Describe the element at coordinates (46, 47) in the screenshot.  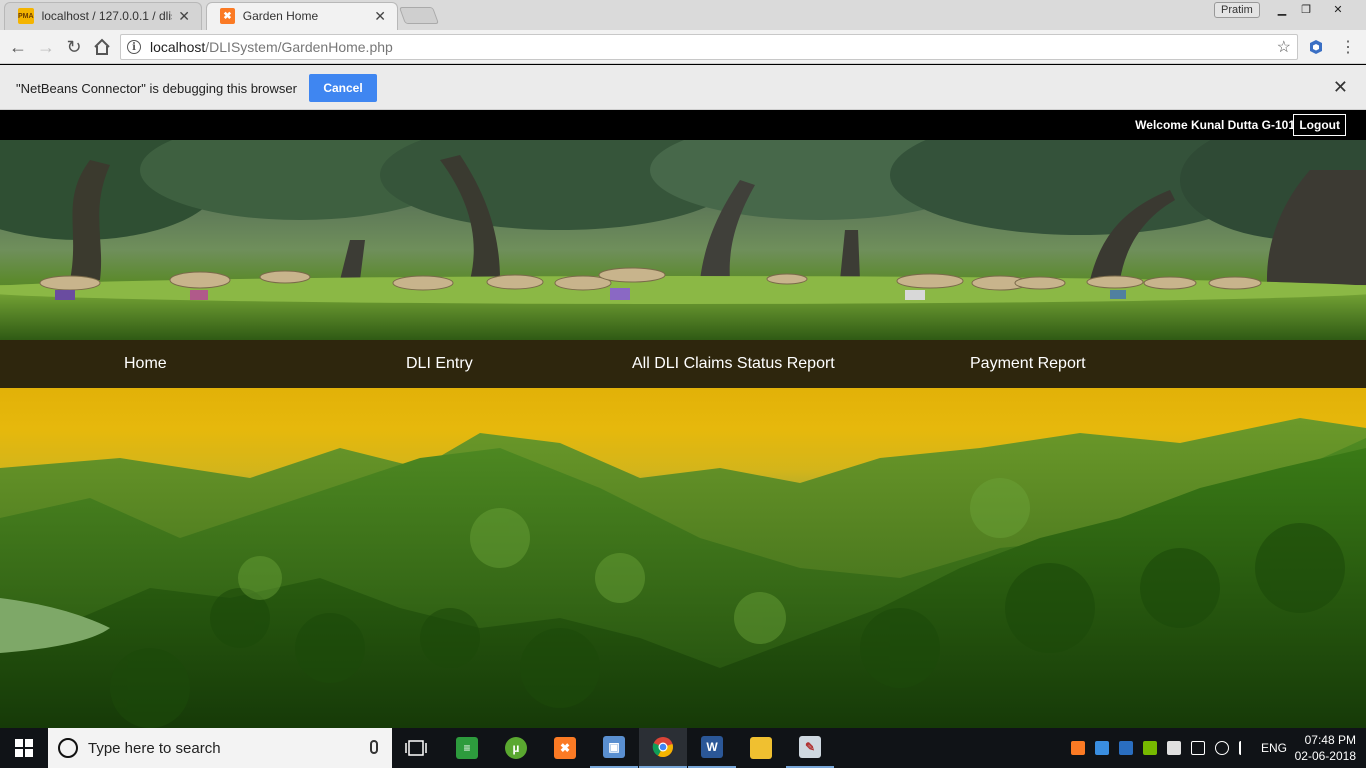
I see `forward-icon: →` at that location.